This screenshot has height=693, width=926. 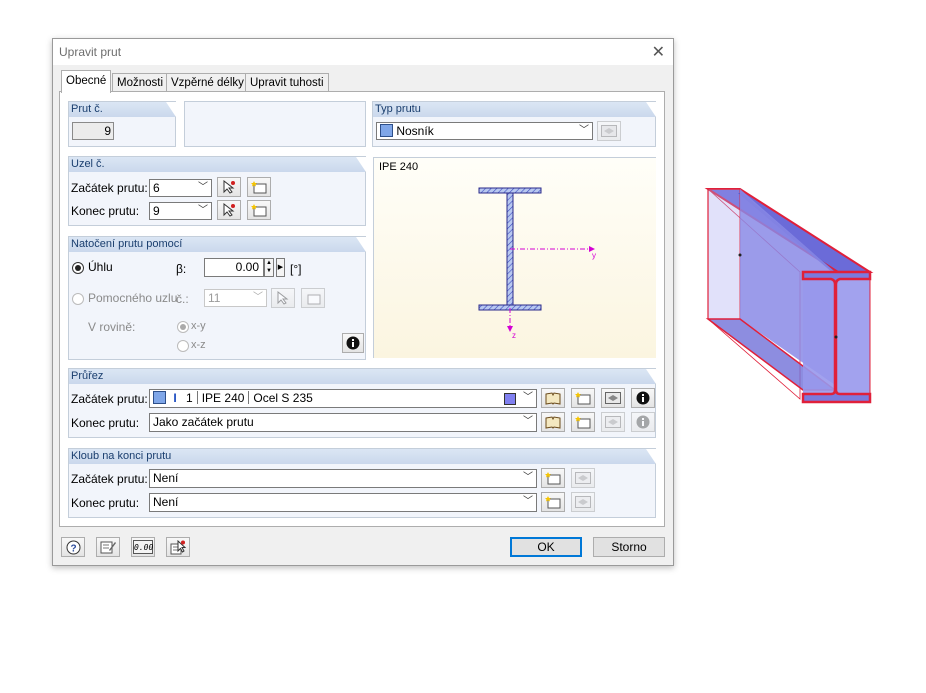 I want to click on end-node-value: 9, so click(x=156, y=211).